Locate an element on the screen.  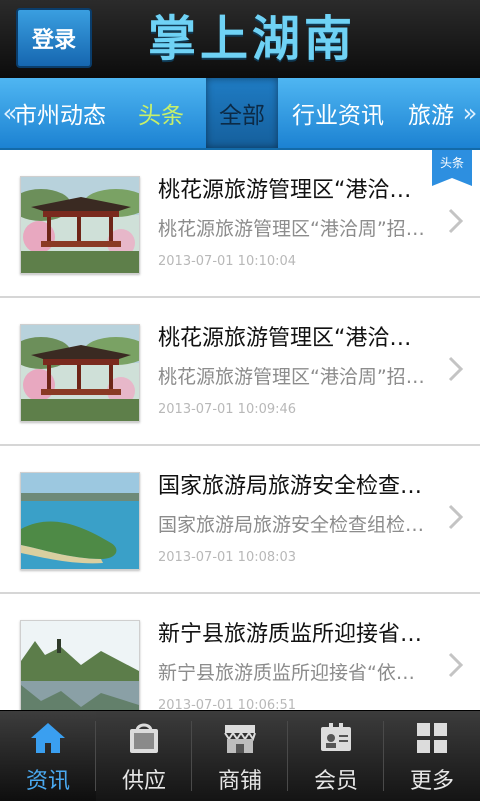
category-bar: 市州动态 头条 全部 行业资讯 旅游 « » is located at coordinates (240, 114).